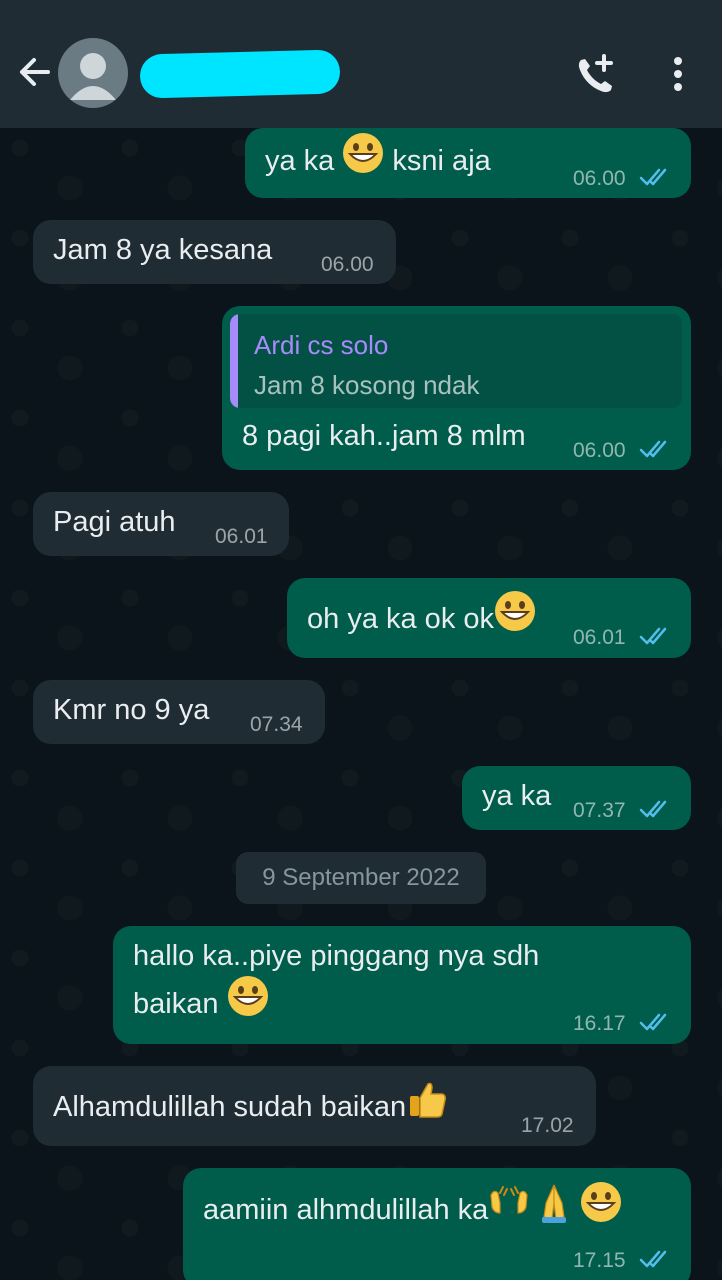 The height and width of the screenshot is (1280, 722). I want to click on message-outgoing: oh ya ka ok ok 06.01, so click(489, 618).